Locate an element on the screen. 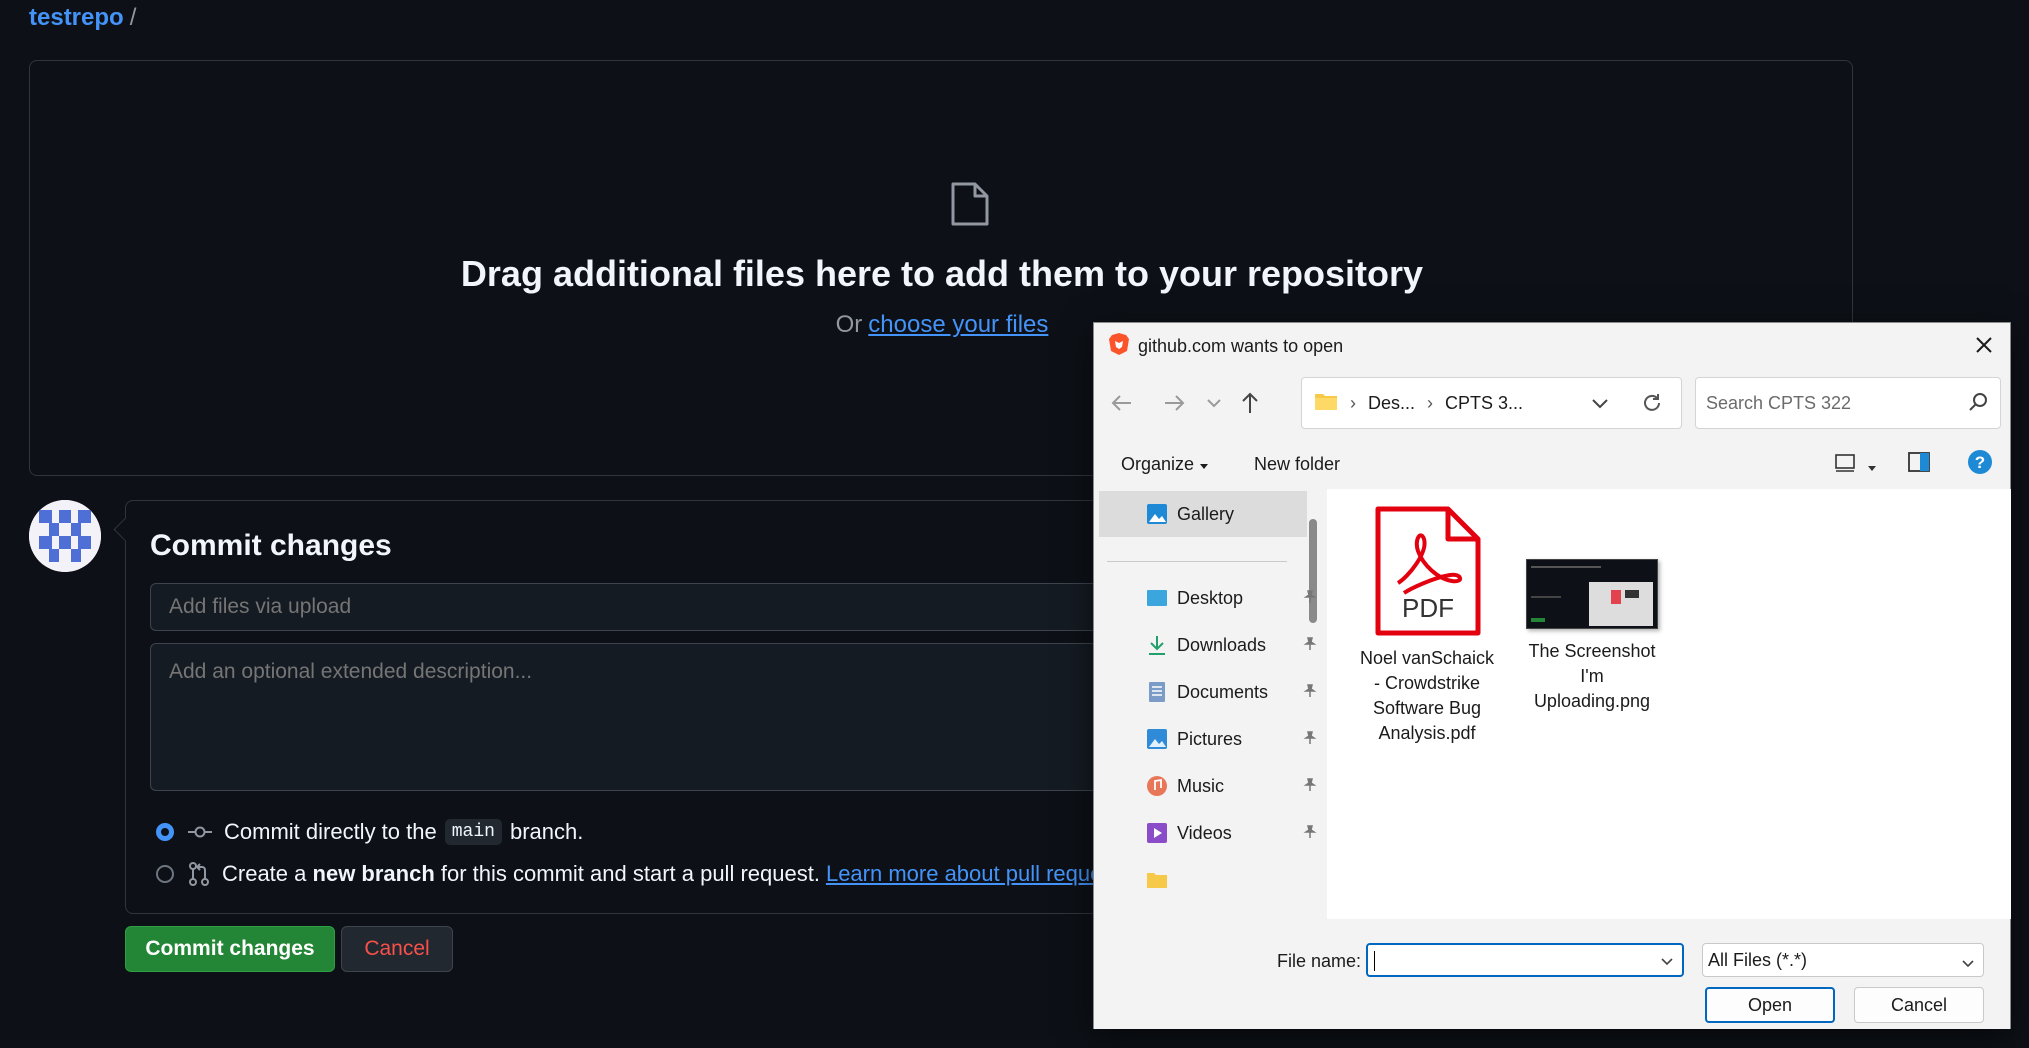 The image size is (2029, 1048). file-name-dropdown-icon is located at coordinates (1667, 963).